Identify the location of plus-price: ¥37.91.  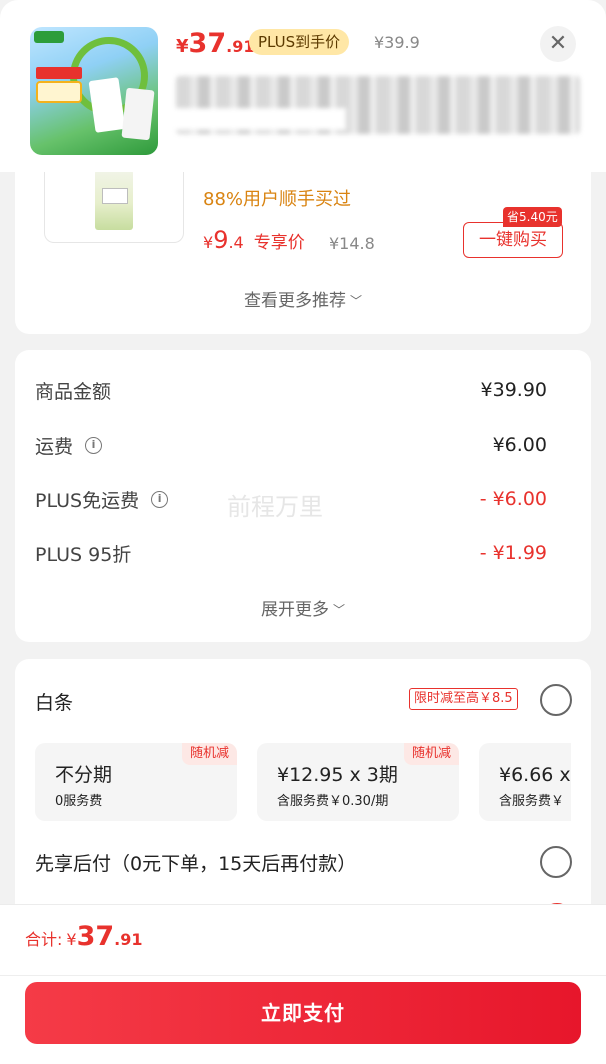
(215, 44).